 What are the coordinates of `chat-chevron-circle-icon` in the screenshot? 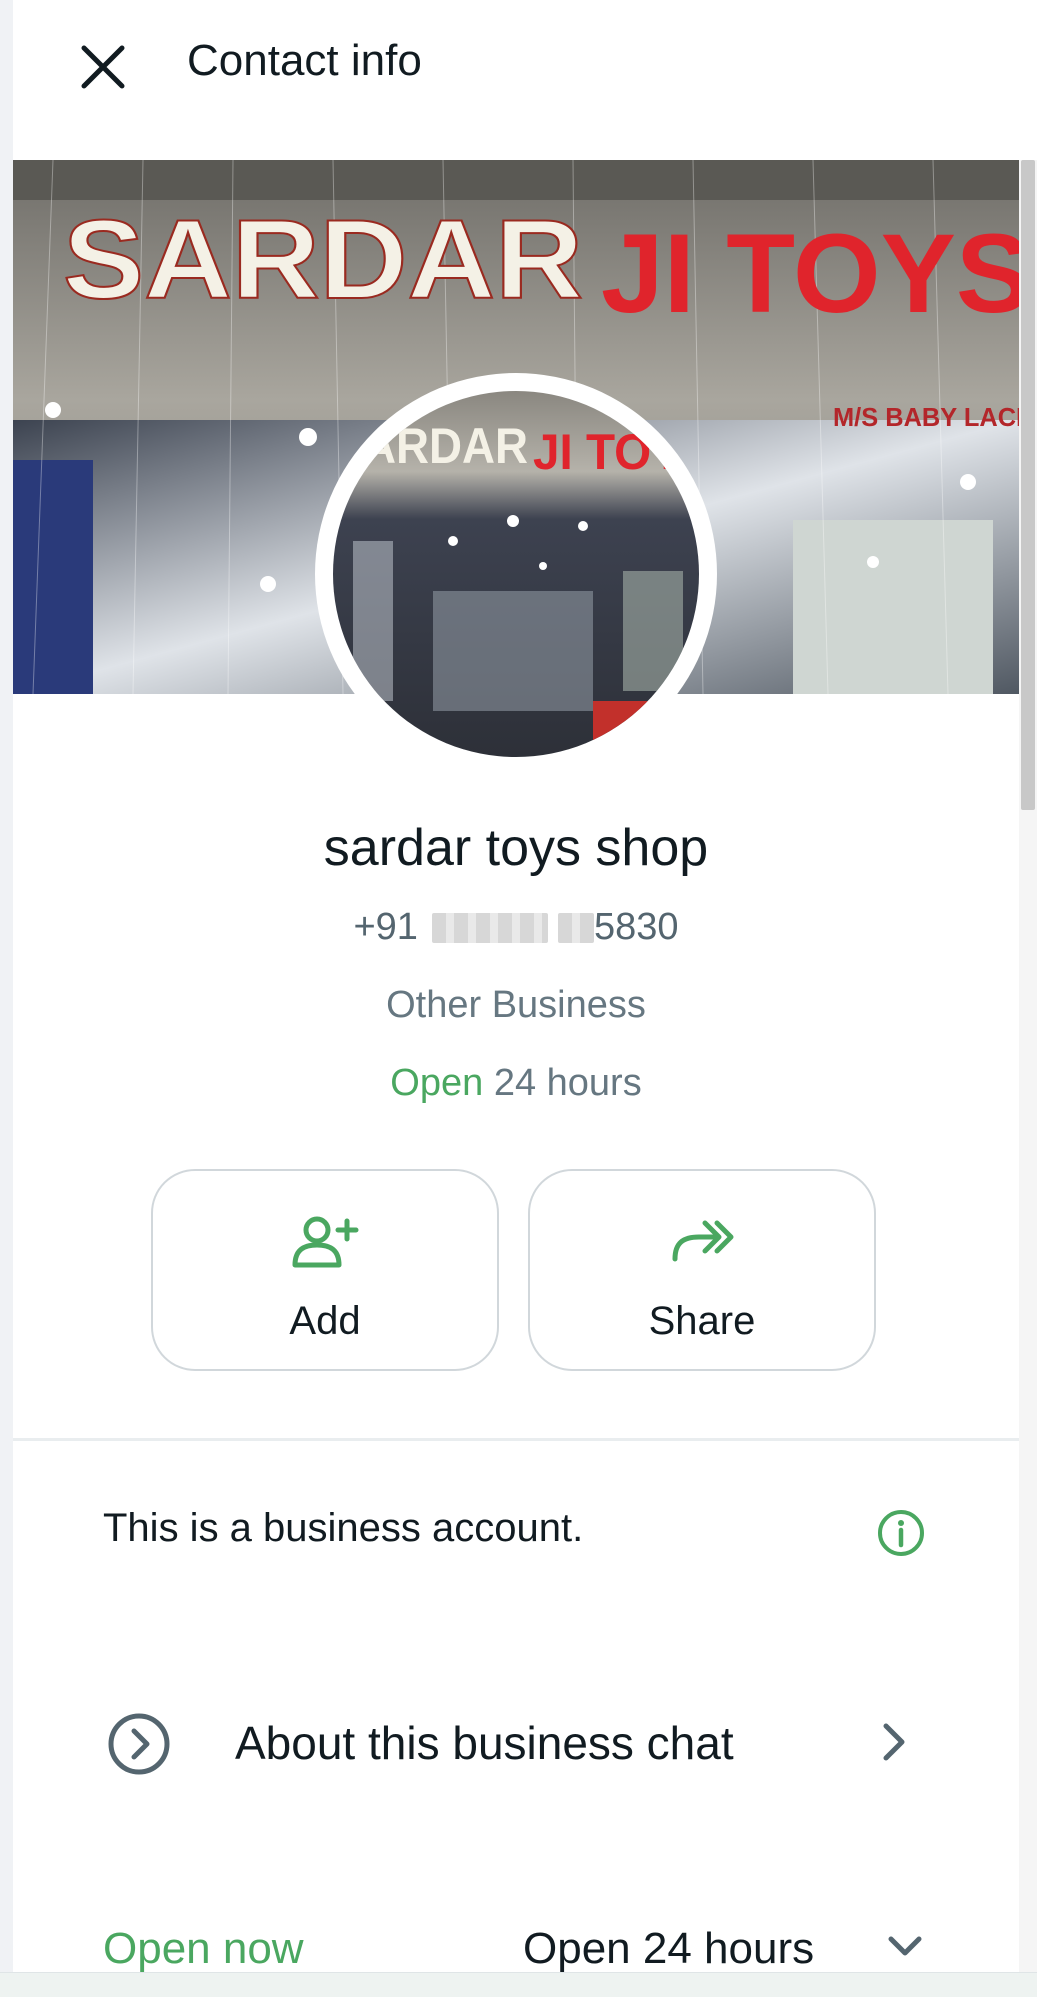 It's located at (139, 1744).